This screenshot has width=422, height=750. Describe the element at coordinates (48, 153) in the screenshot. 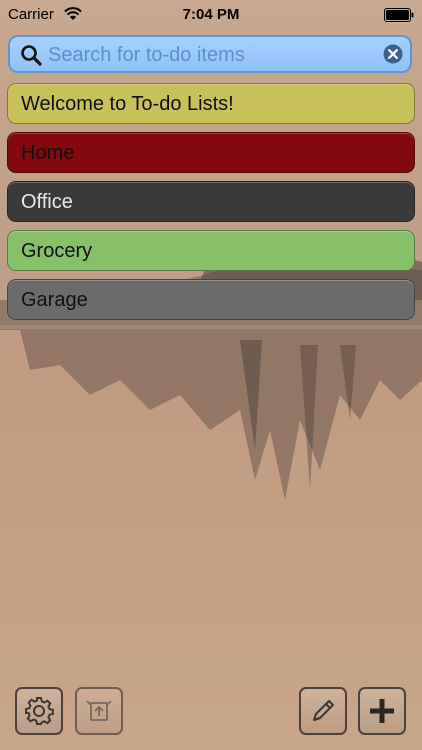

I see `list-item-label: Home` at that location.